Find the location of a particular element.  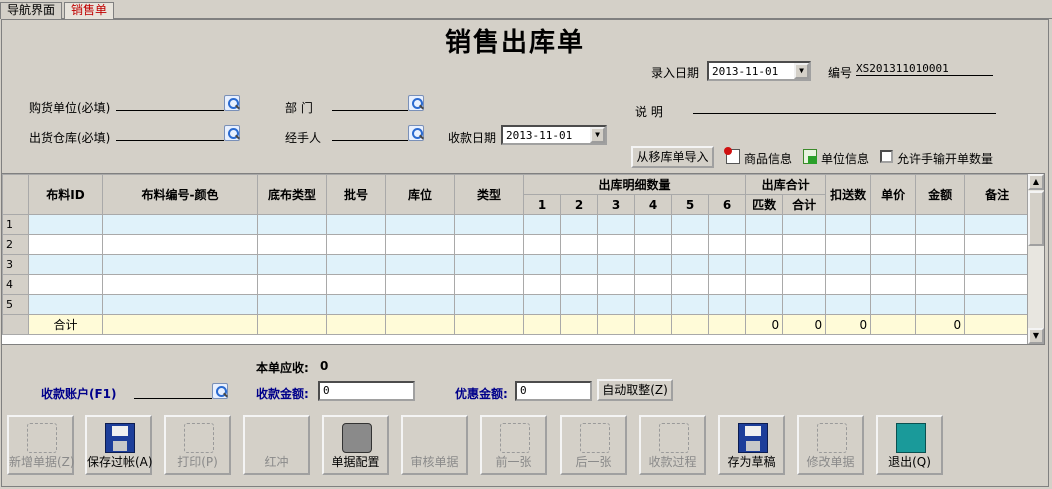

goods-info-link: 商品信息 is located at coordinates (768, 158).